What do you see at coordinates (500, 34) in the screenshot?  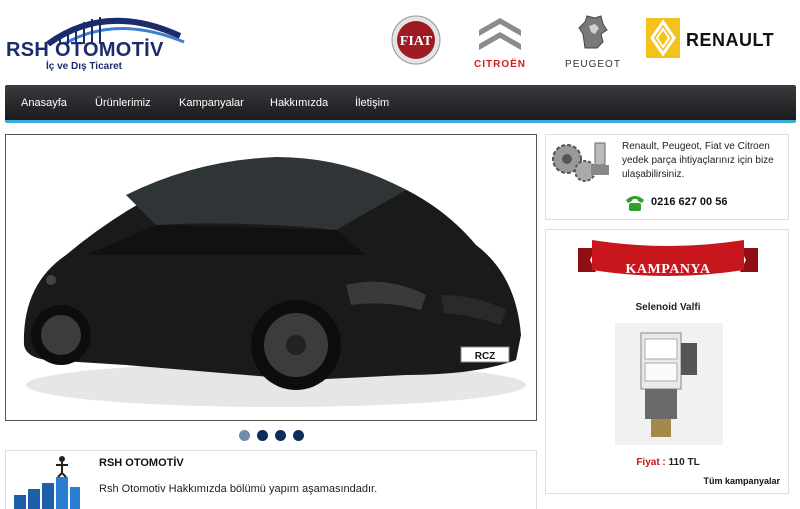 I see `citroen-chevrons-icon` at bounding box center [500, 34].